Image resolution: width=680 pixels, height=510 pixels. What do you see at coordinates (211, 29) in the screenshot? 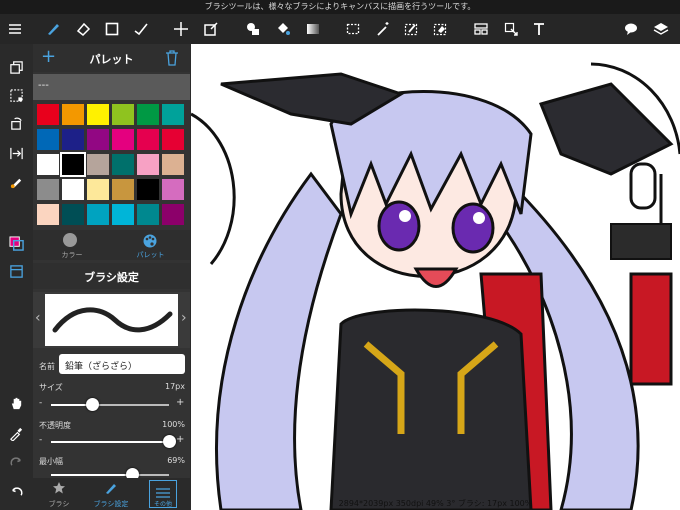
I see `transform-icon` at bounding box center [211, 29].